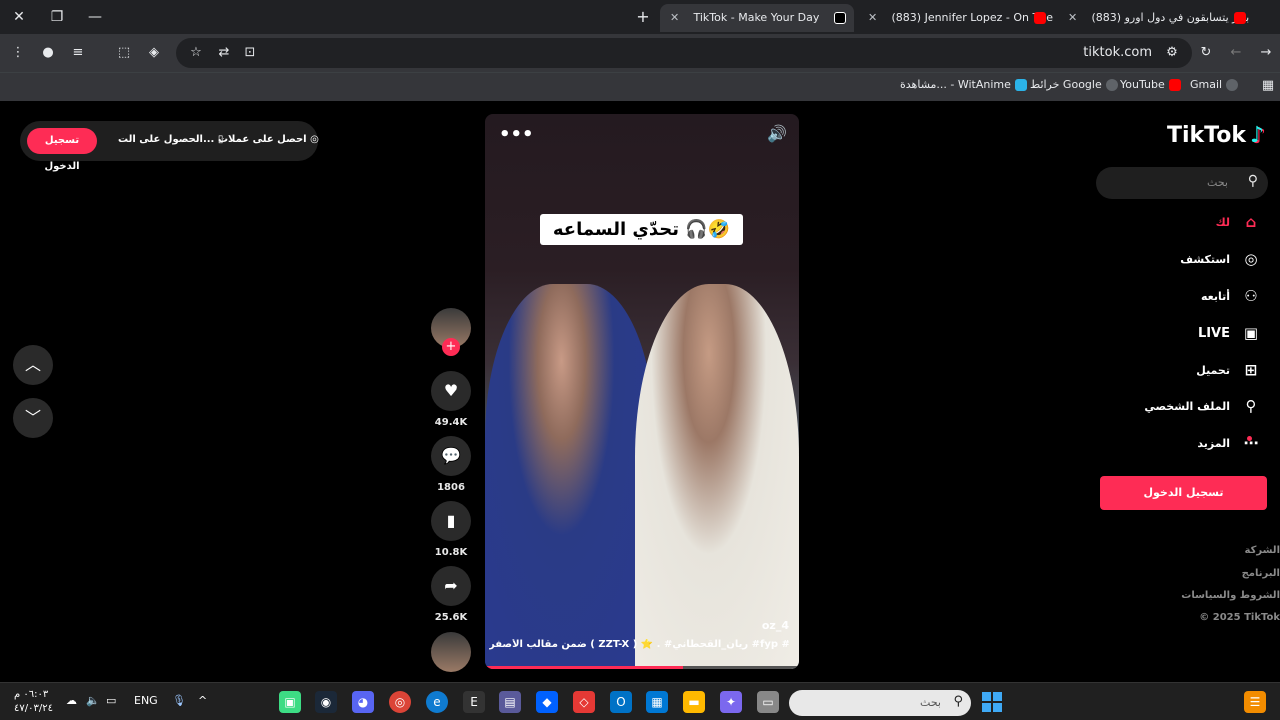 The image size is (1280, 720). Describe the element at coordinates (18, 53) in the screenshot. I see `menu-icon: ⋮` at that location.